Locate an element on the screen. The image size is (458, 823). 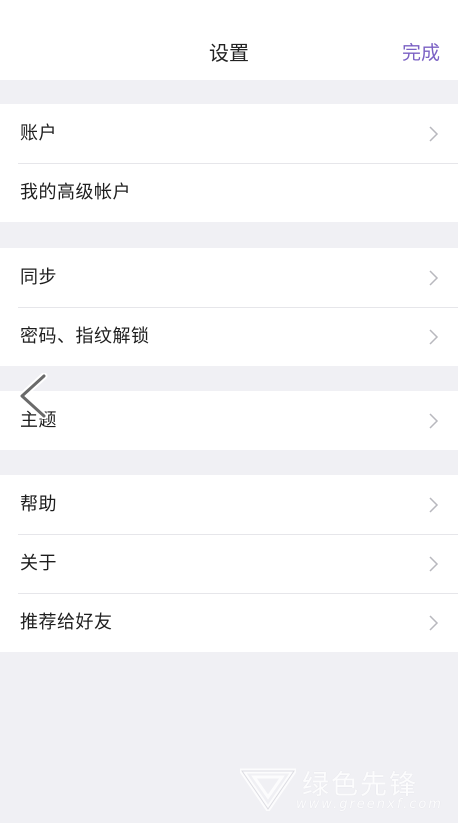
row-label: 我的高级帐户 is located at coordinates (75, 192).